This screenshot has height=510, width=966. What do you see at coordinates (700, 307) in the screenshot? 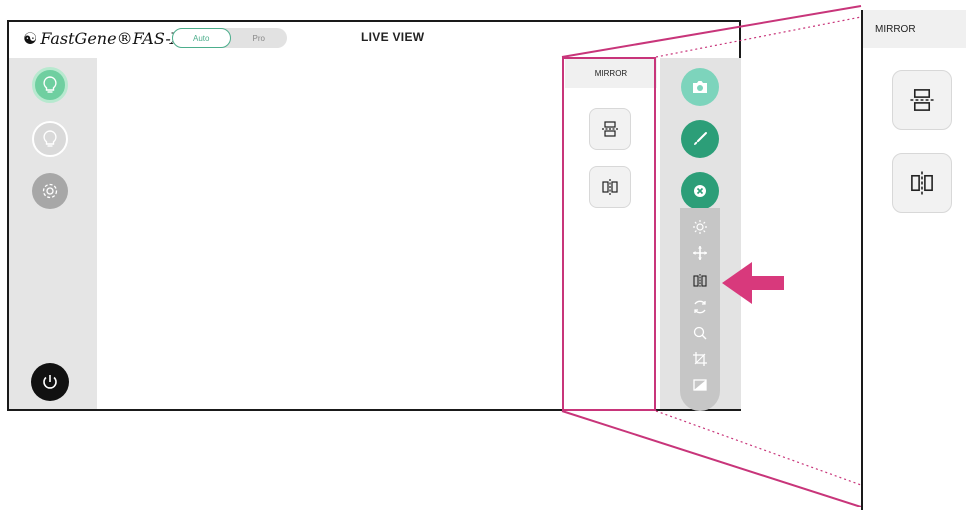
I see `rotate-icon` at bounding box center [700, 307].